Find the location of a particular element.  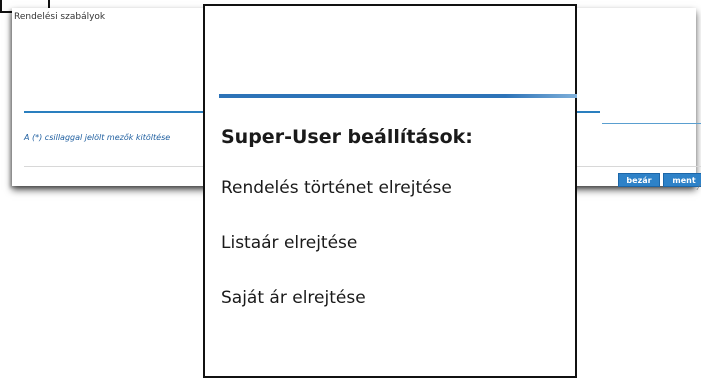

save-button: ment is located at coordinates (682, 180).